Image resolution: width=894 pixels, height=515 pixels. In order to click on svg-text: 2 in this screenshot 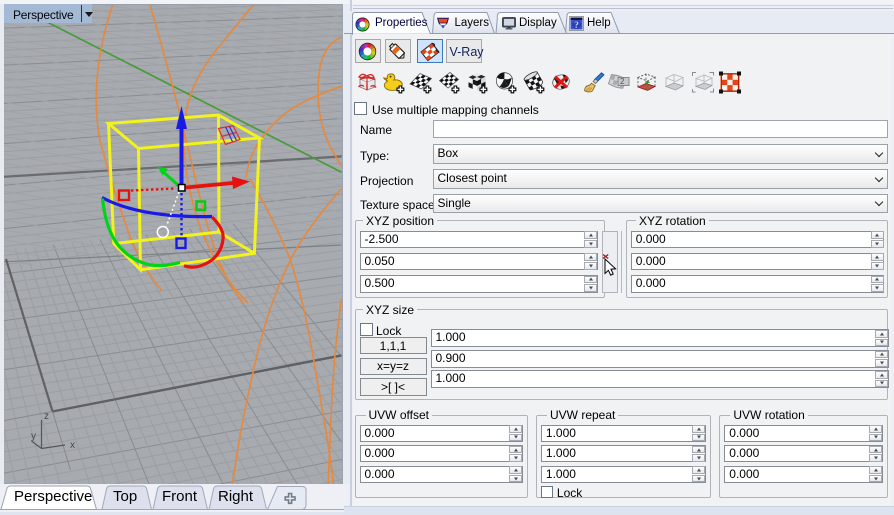, I will do `click(622, 81)`.